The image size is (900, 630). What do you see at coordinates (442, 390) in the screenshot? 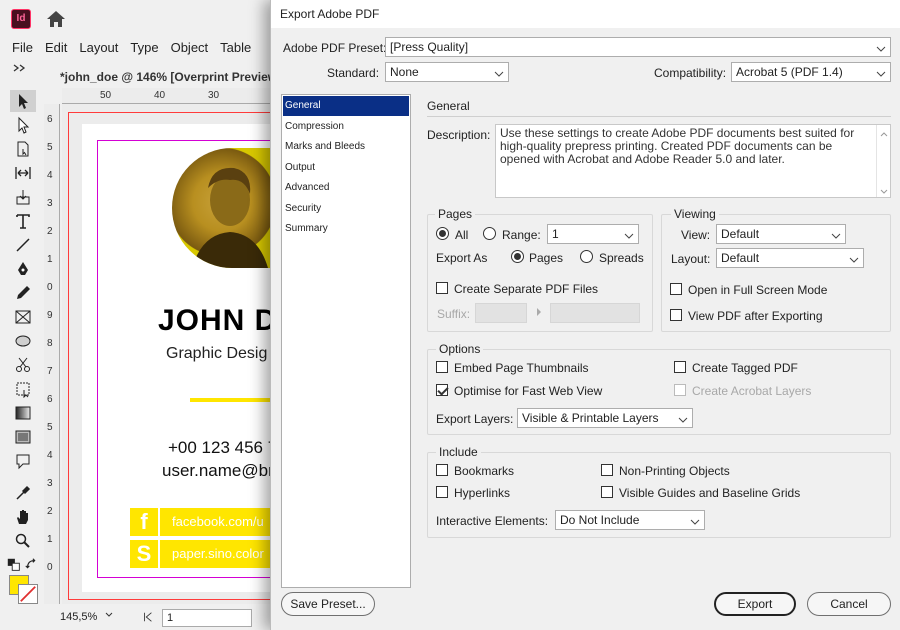
I see `optimise-web-checkbox` at bounding box center [442, 390].